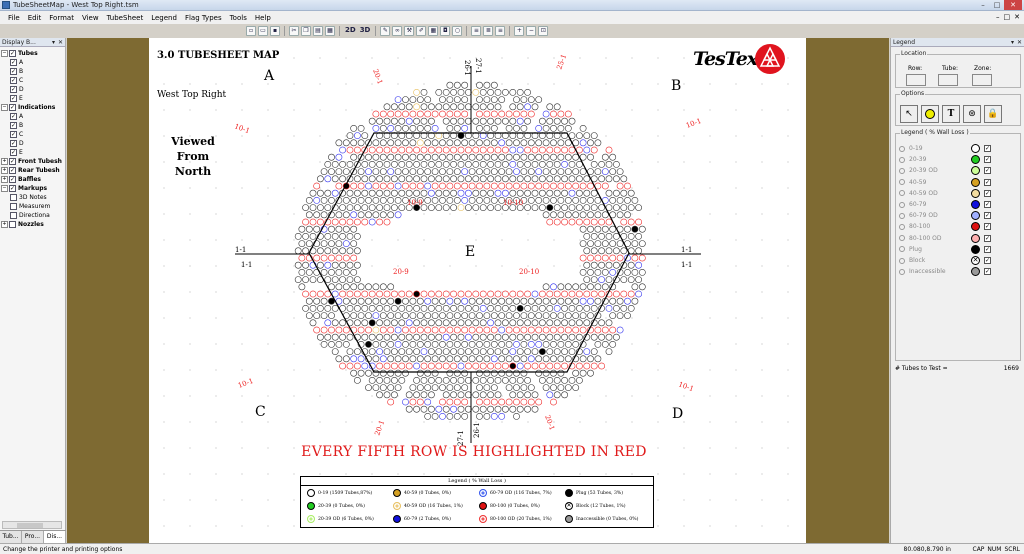  I want to click on align-center-icon: ≣, so click(488, 31).